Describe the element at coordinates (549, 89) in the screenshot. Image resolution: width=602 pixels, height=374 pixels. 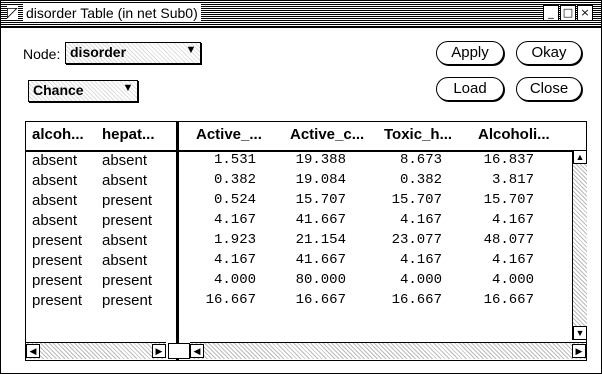
I see `close-button: Close` at that location.